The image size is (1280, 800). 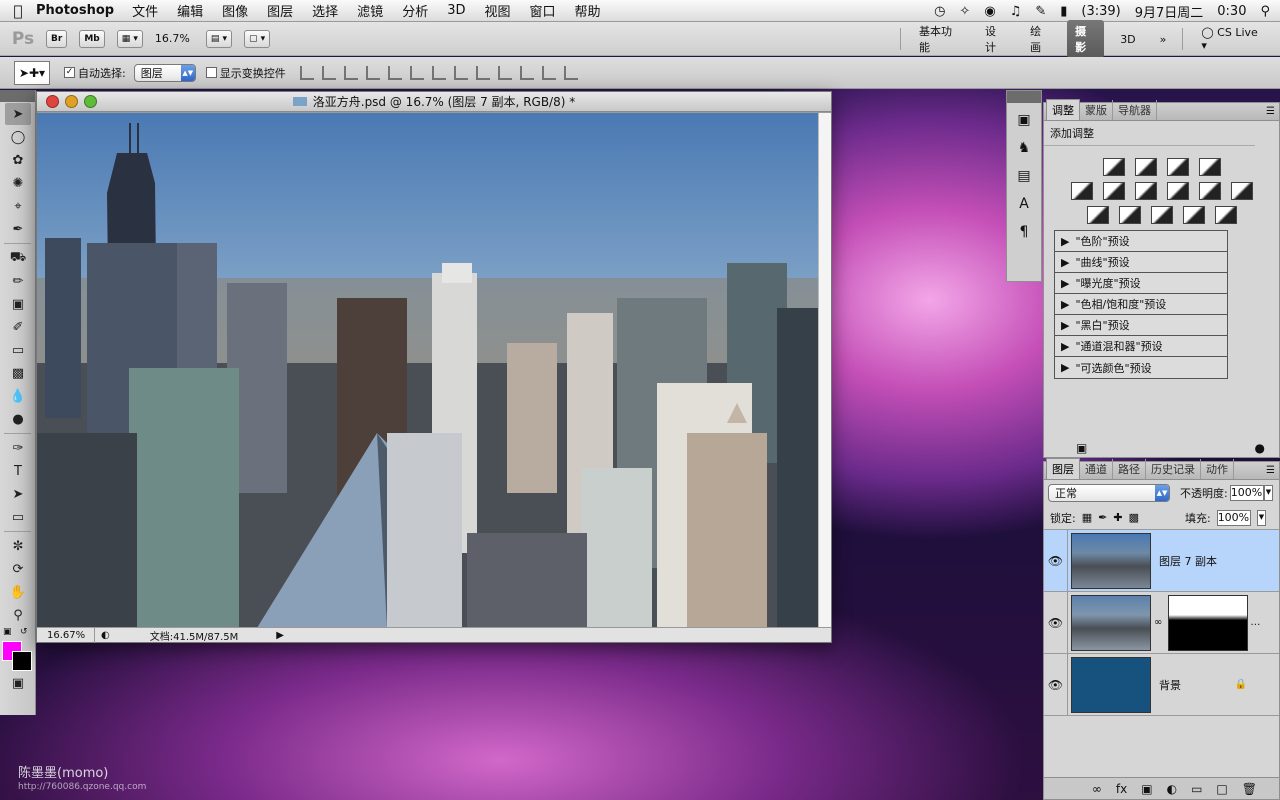 What do you see at coordinates (456, 10) in the screenshot?
I see `menu-3d: 3D` at bounding box center [456, 10].